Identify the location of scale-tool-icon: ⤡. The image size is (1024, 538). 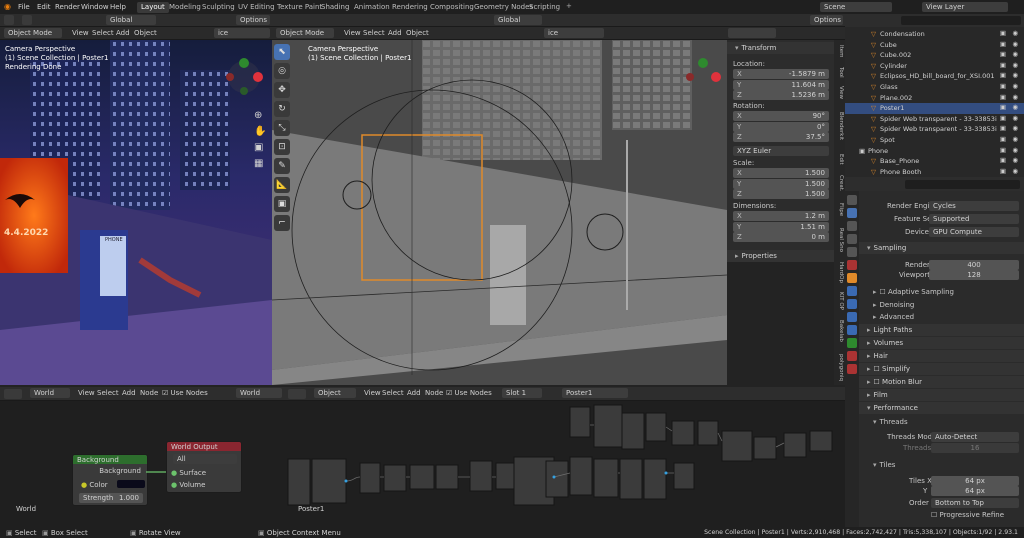
(282, 128).